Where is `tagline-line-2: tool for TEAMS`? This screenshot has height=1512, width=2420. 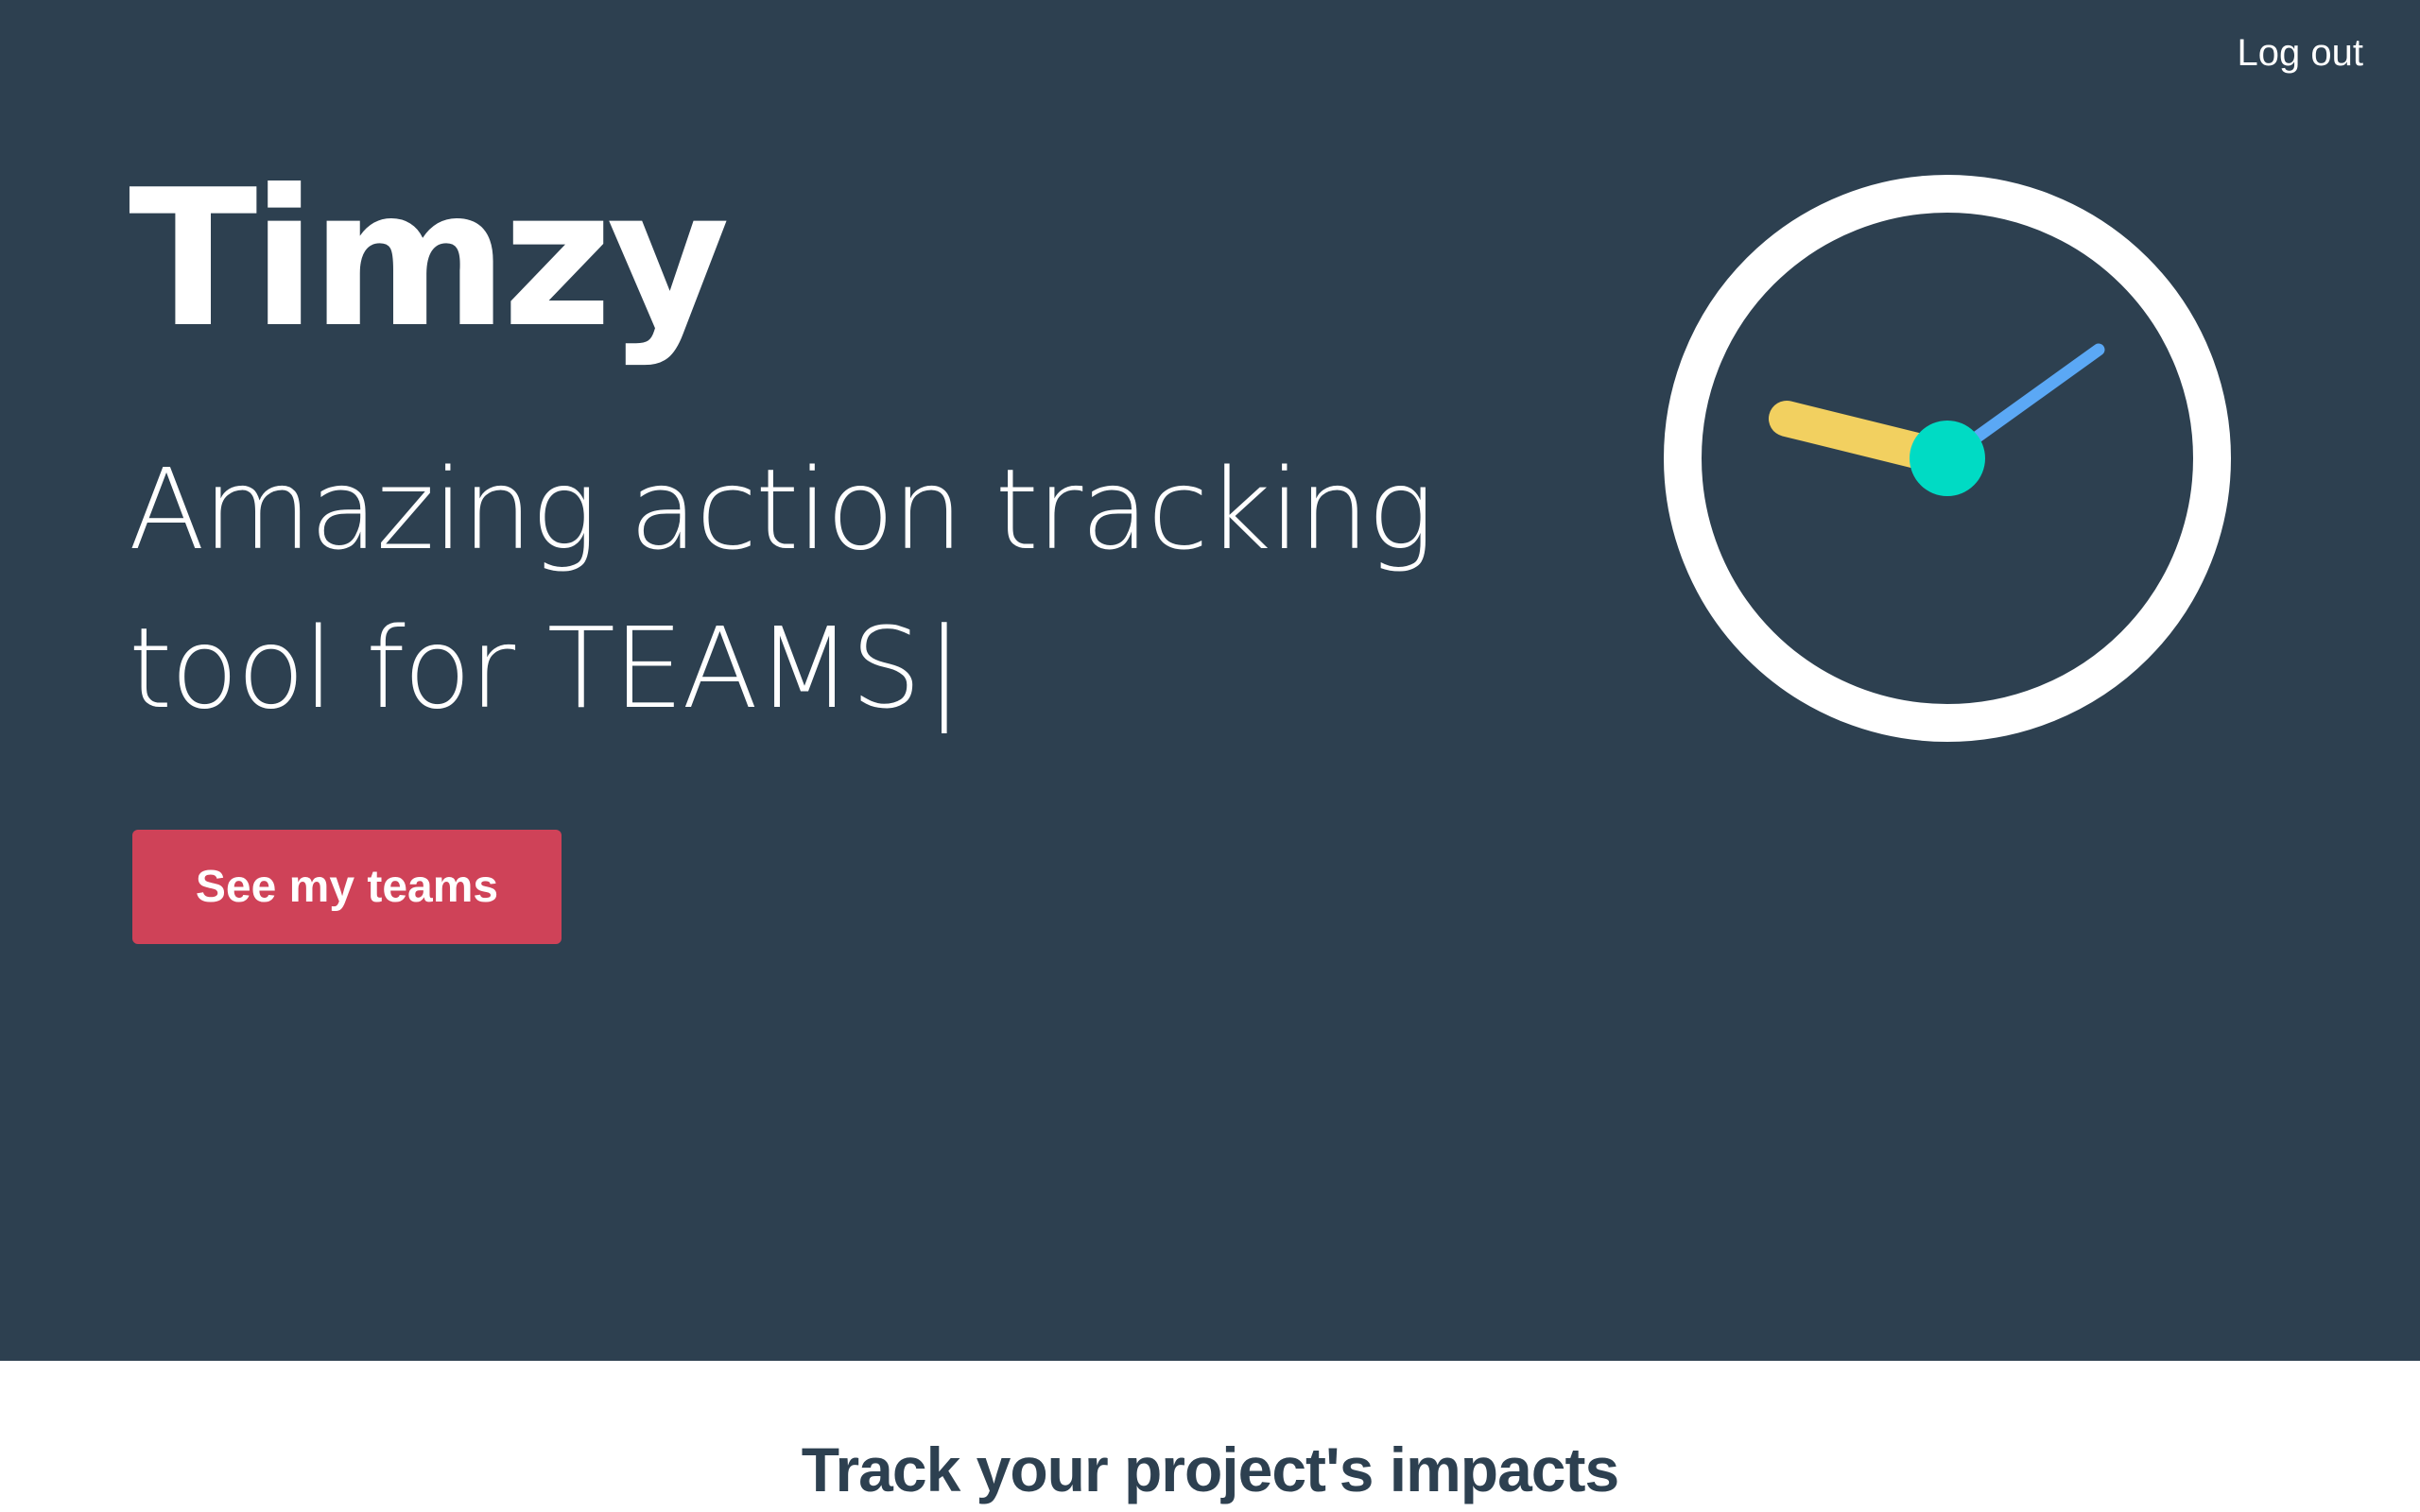 tagline-line-2: tool for TEAMS is located at coordinates (525, 668).